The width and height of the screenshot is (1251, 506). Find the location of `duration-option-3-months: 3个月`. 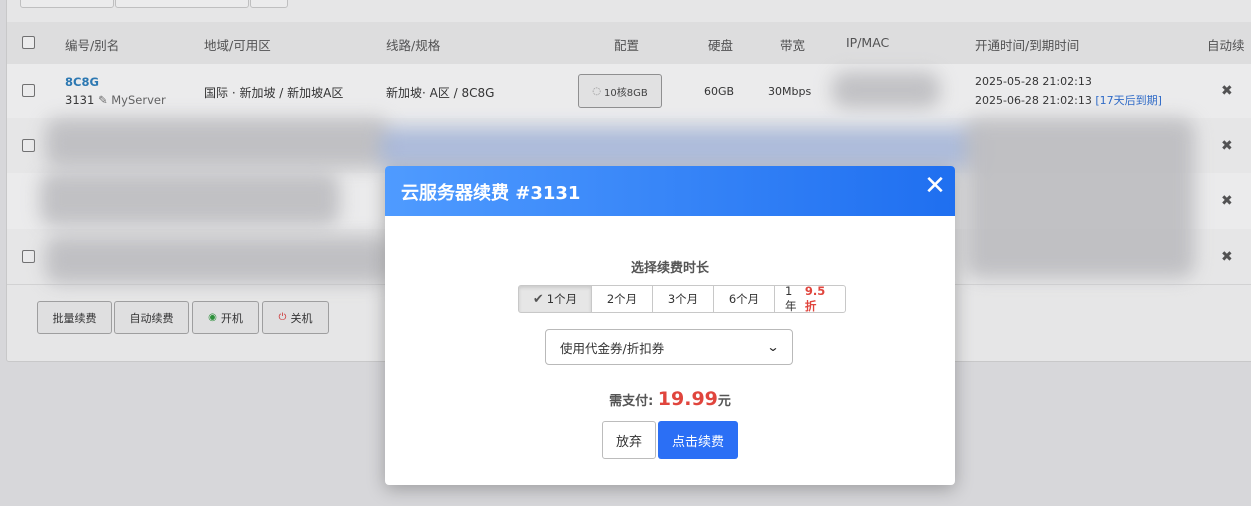

duration-option-3-months: 3个月 is located at coordinates (683, 299).